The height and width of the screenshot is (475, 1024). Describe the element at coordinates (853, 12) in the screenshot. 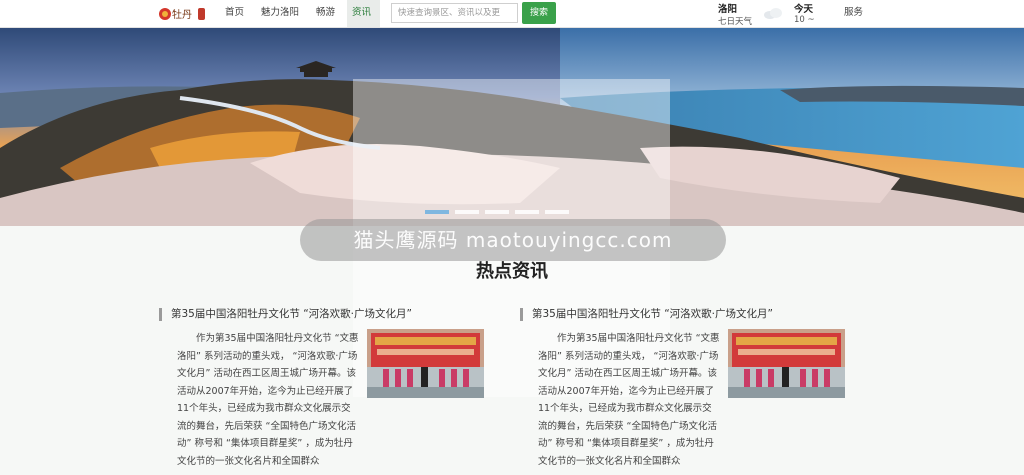

I see `nav-service: 服务` at that location.